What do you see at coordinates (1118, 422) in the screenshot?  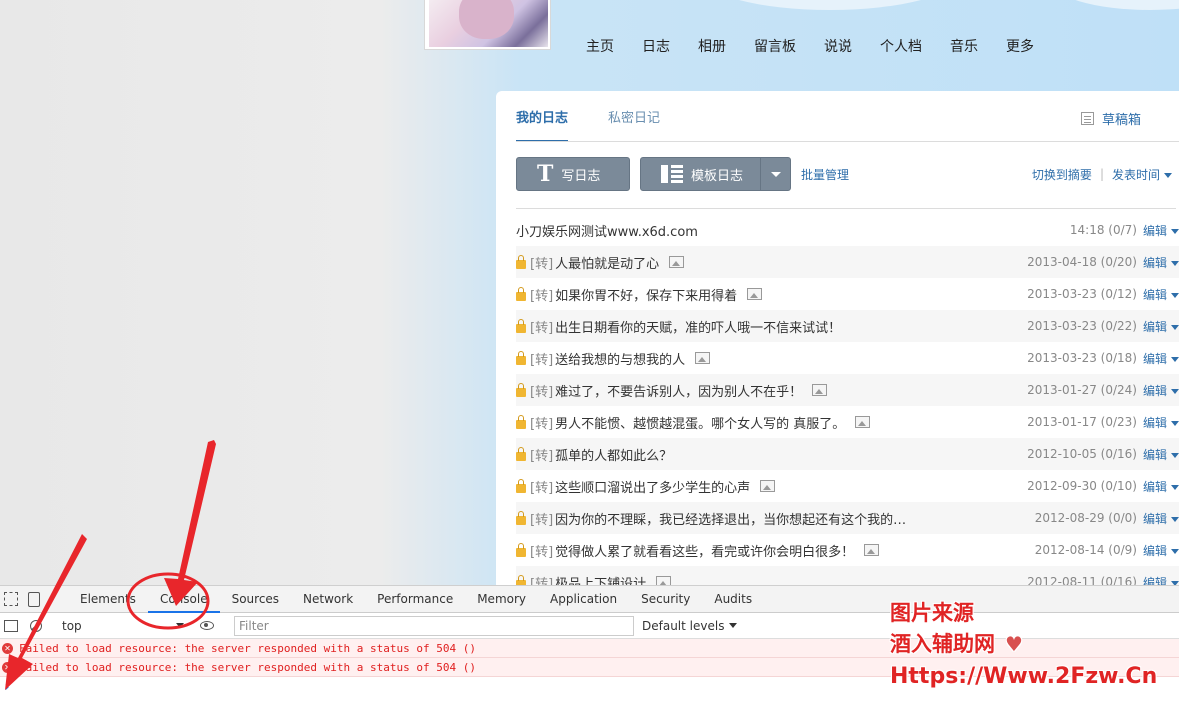 I see `blog-entry-count: (0/23)` at bounding box center [1118, 422].